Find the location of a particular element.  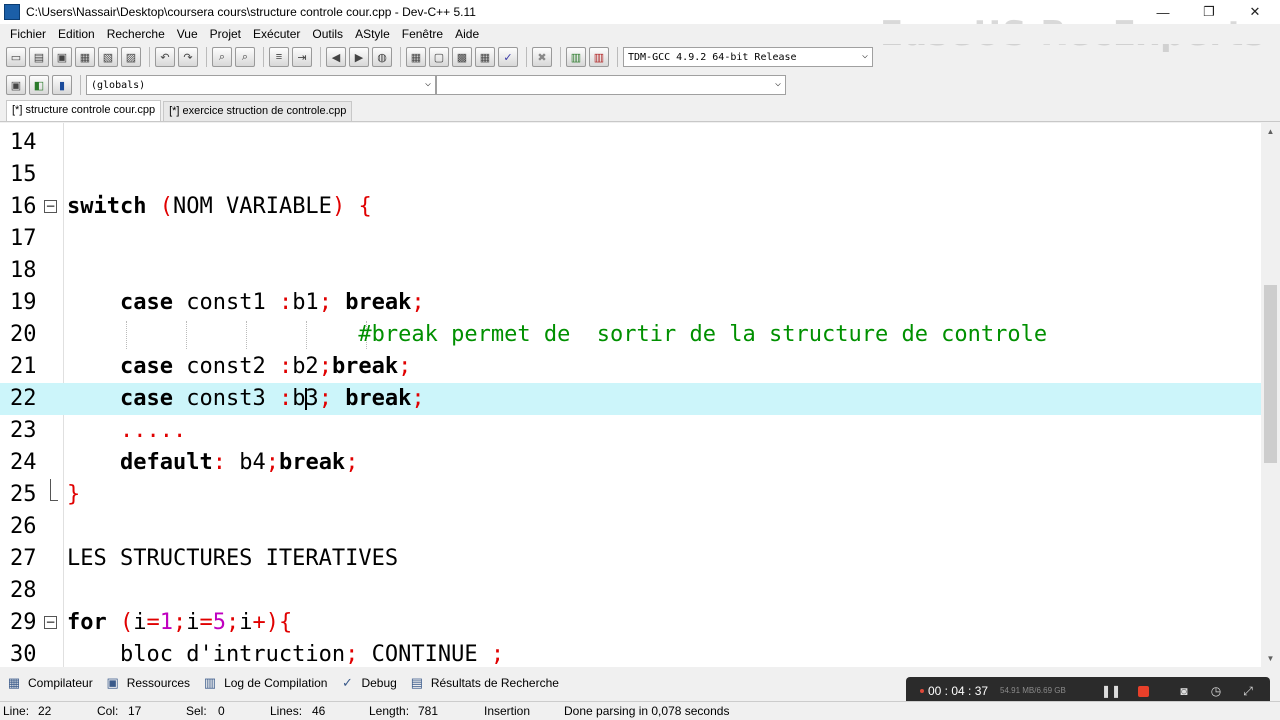

timer-icon: ◷ is located at coordinates (1216, 691).